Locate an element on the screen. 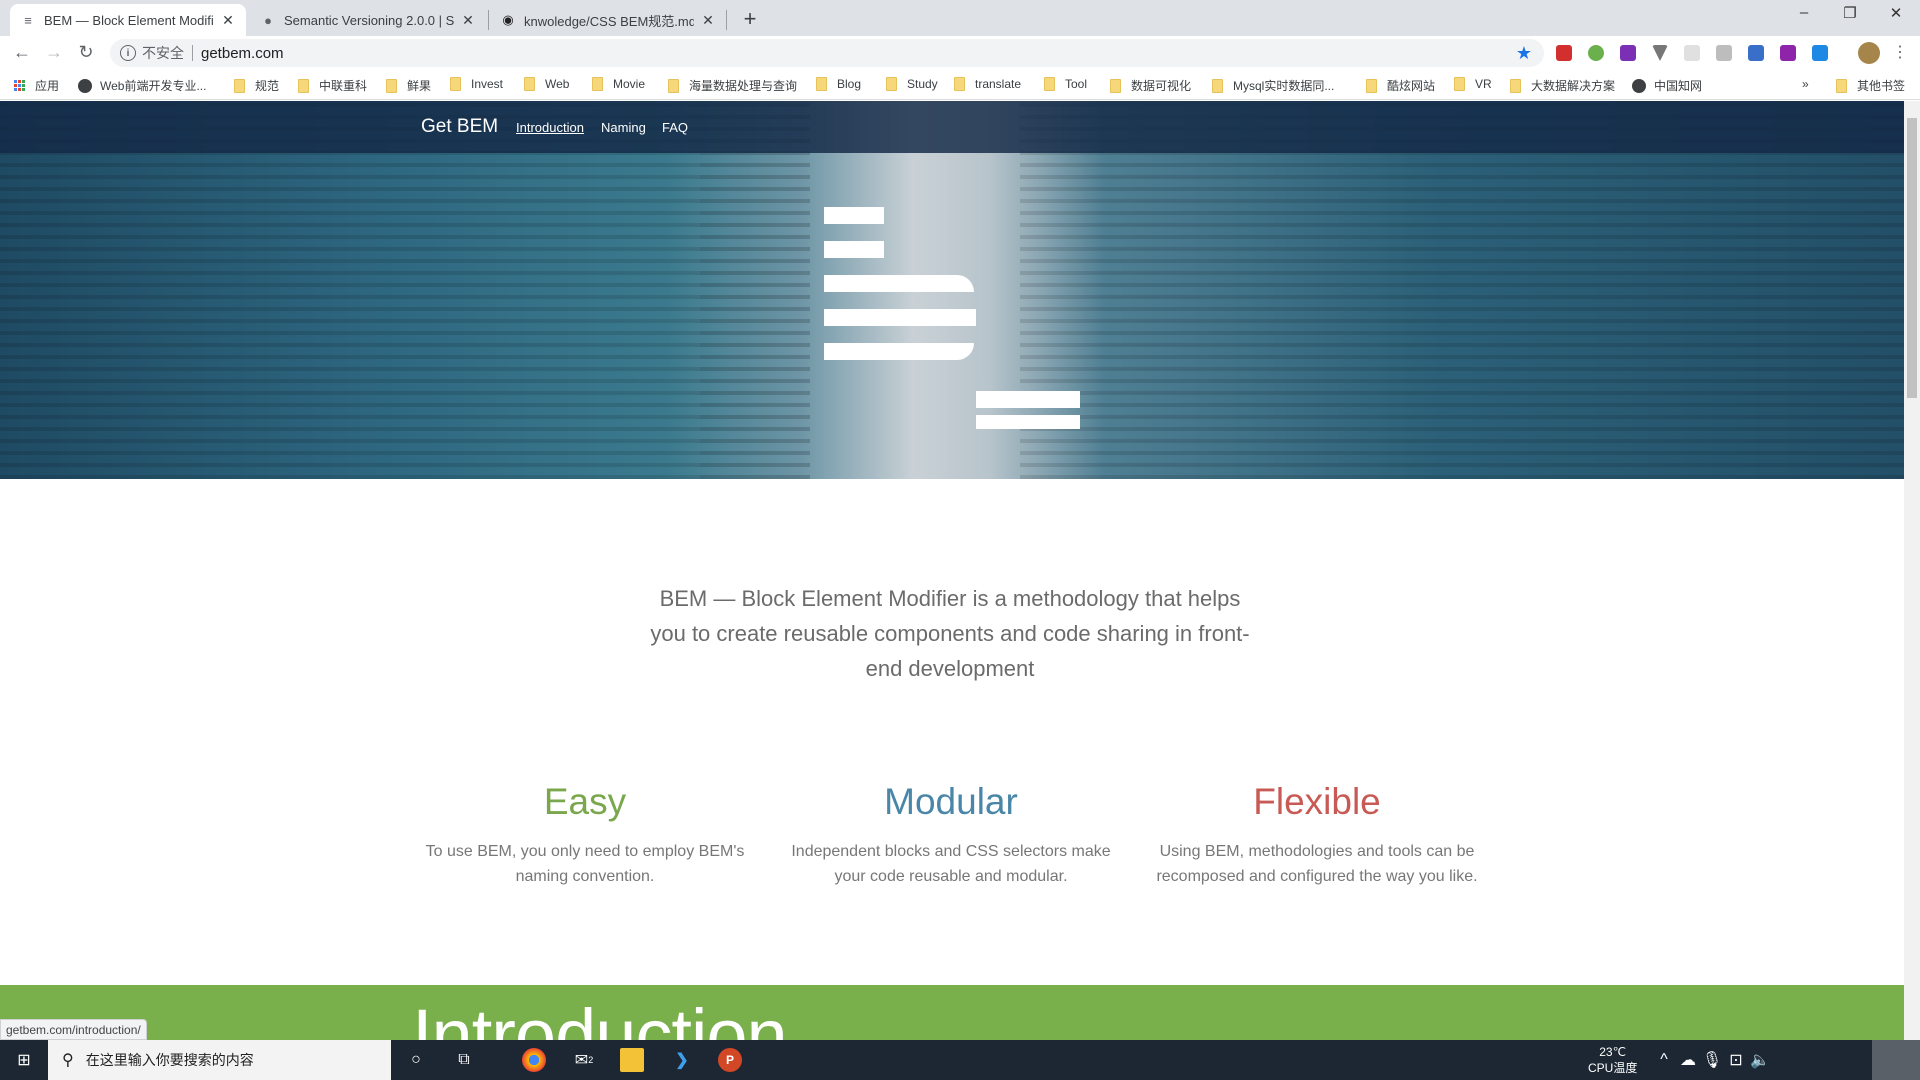 This screenshot has width=1920, height=1080. windows-start-icon: ⊞ is located at coordinates (24, 1060).